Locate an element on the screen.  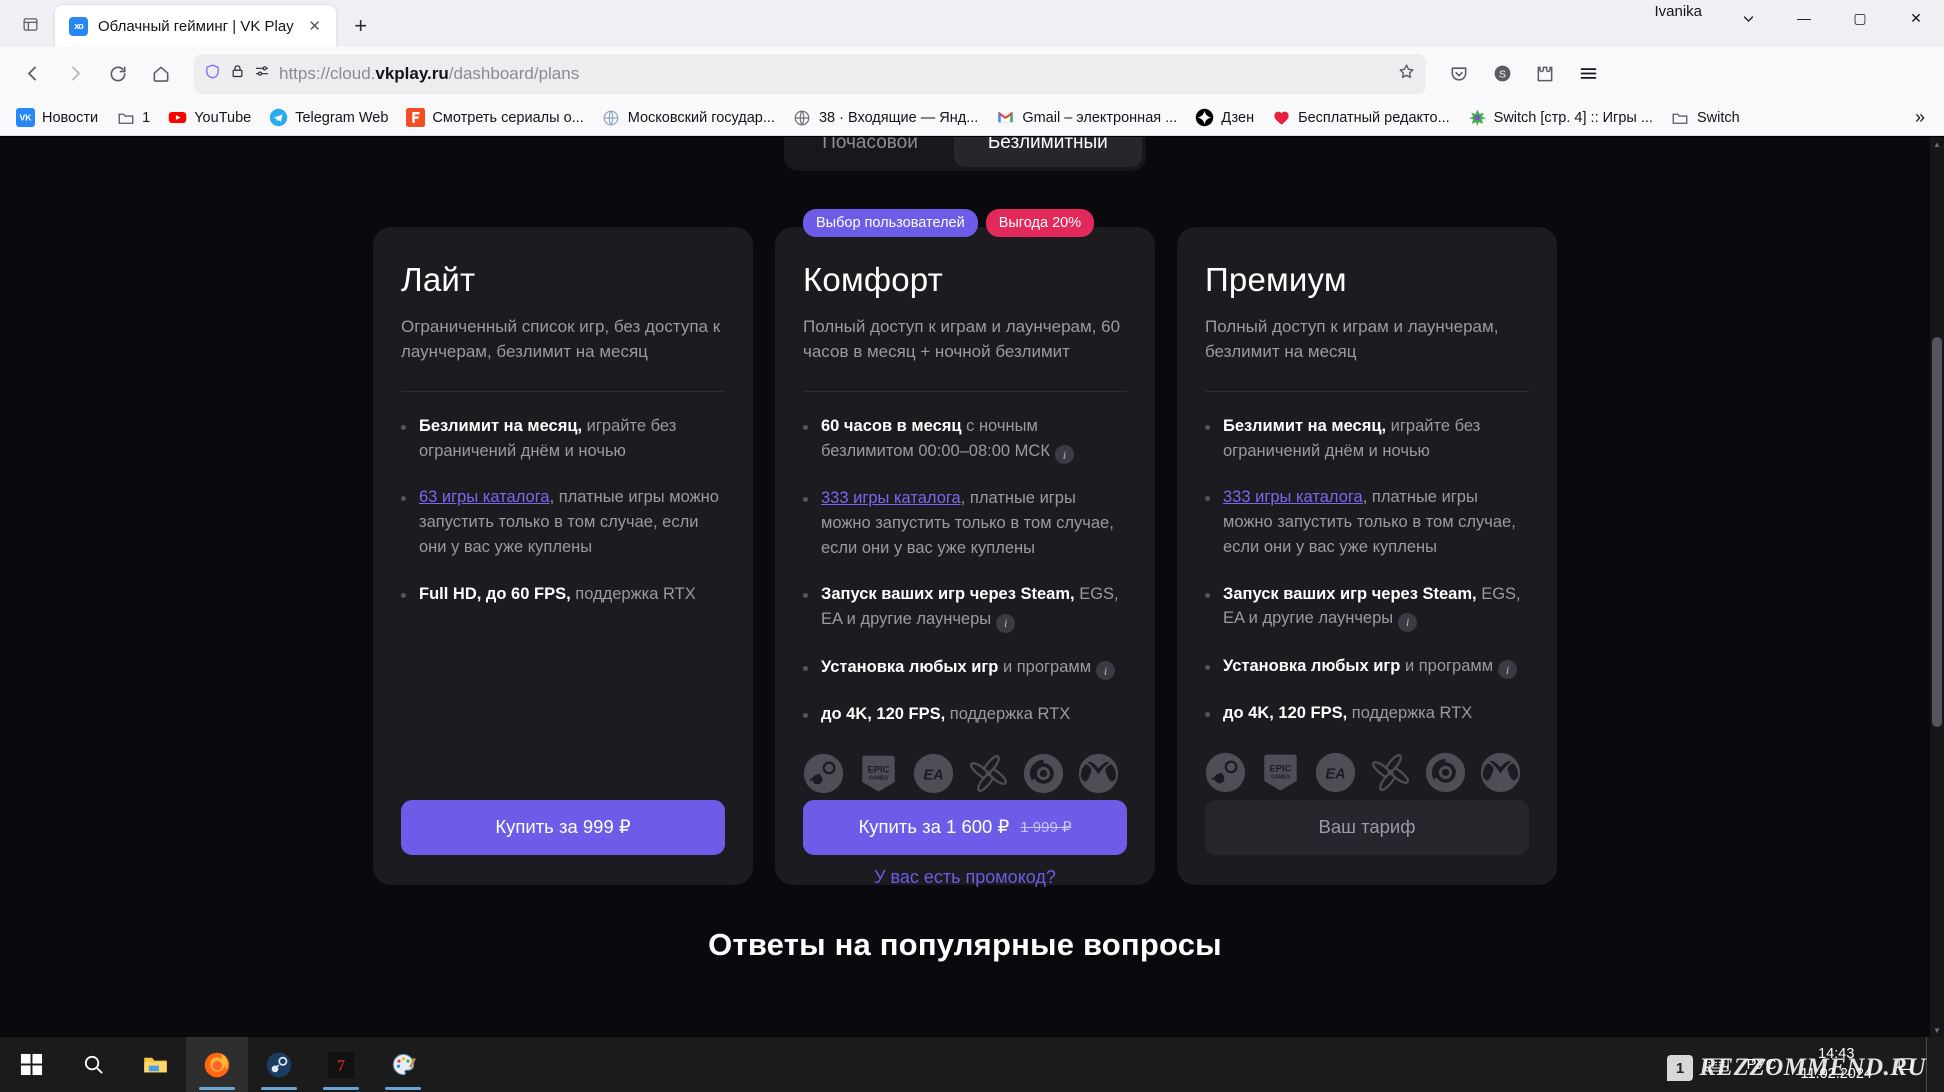
back-arrow-icon is located at coordinates (32, 74).